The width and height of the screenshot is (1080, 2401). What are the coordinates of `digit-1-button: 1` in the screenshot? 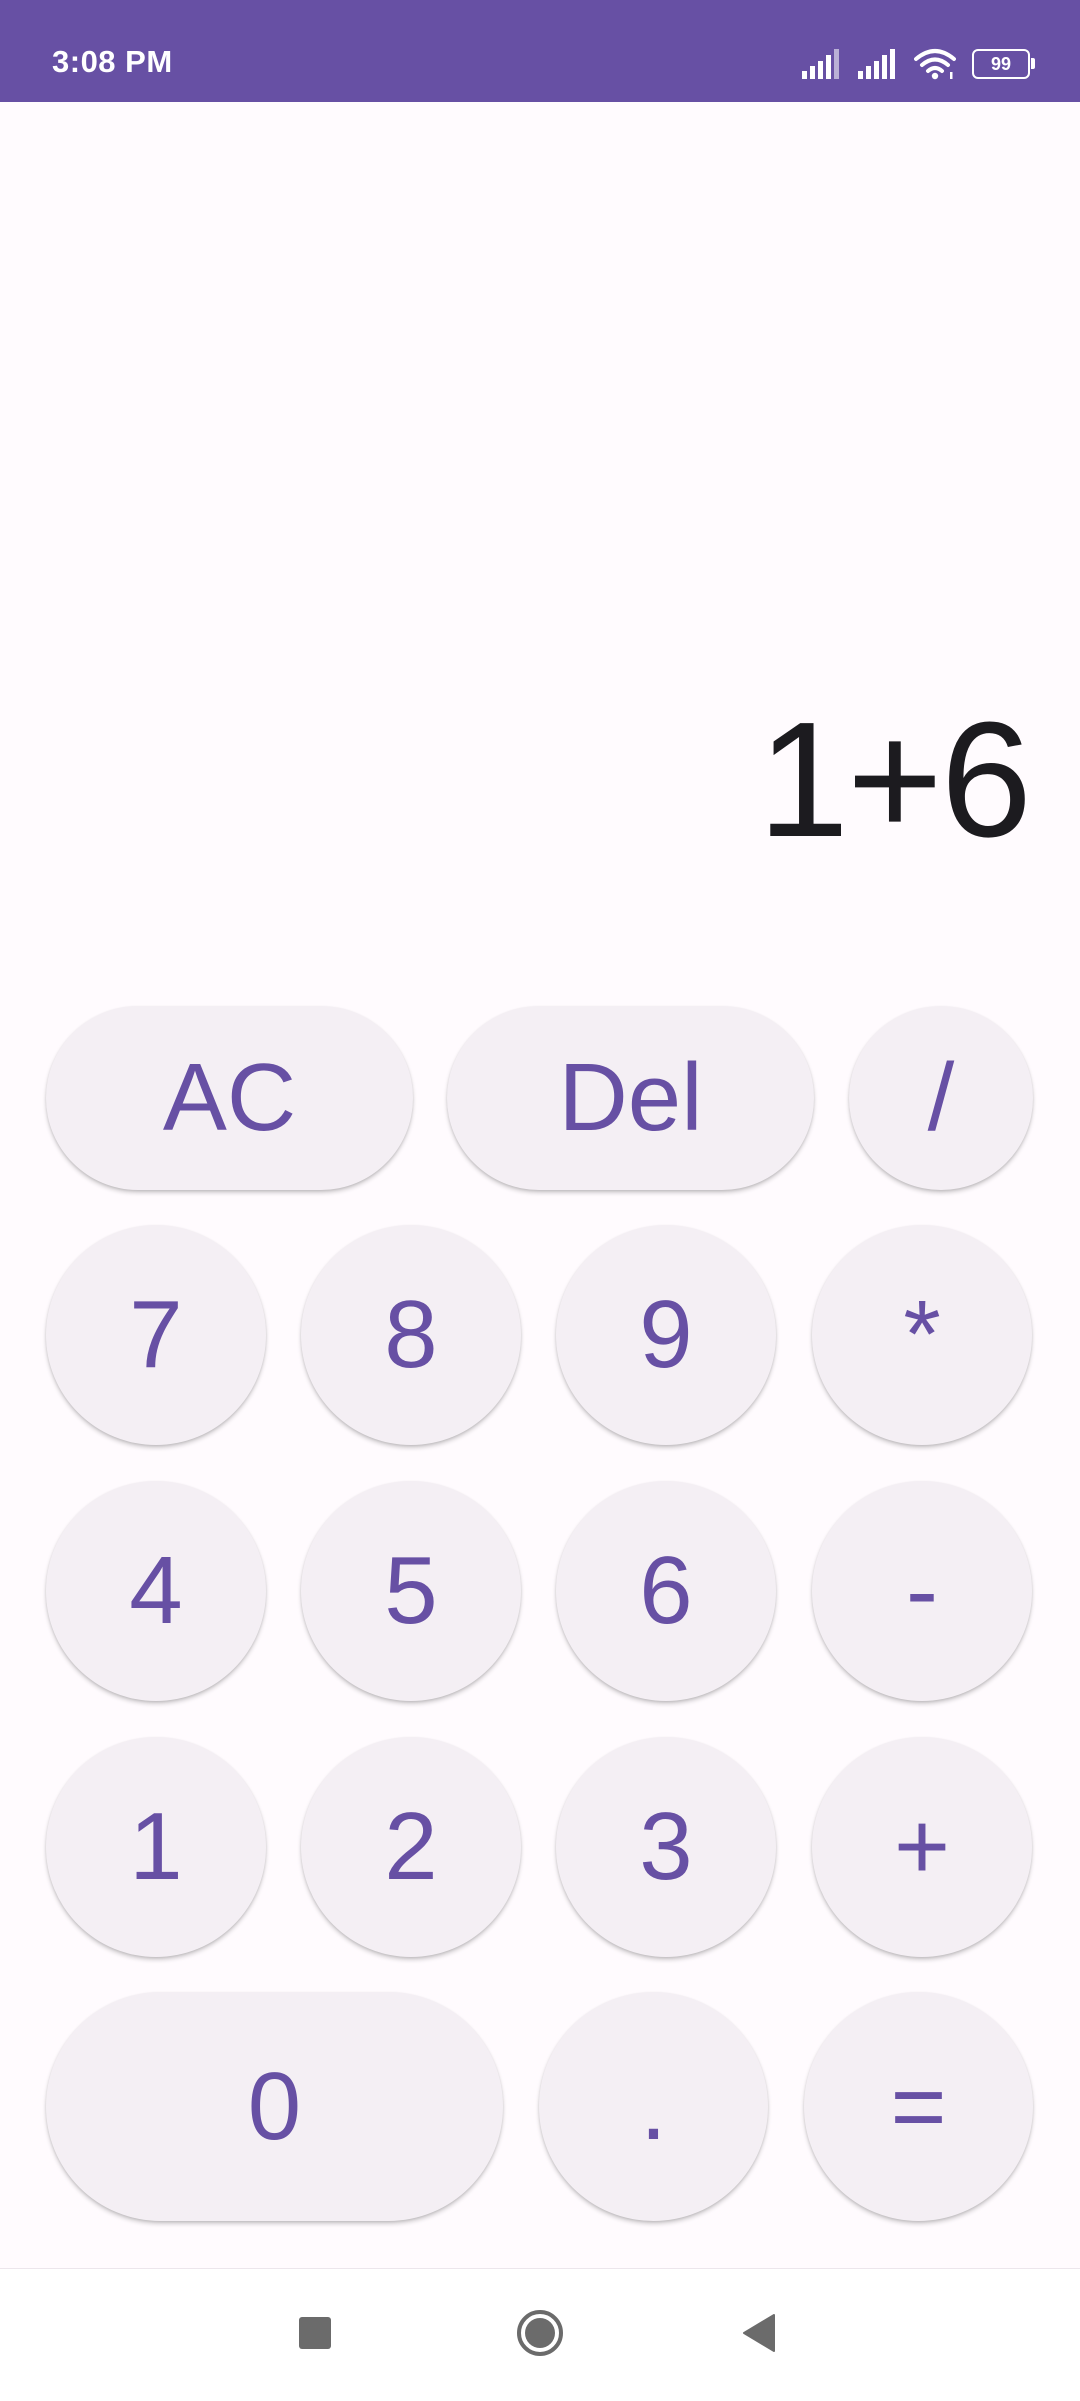 It's located at (156, 1847).